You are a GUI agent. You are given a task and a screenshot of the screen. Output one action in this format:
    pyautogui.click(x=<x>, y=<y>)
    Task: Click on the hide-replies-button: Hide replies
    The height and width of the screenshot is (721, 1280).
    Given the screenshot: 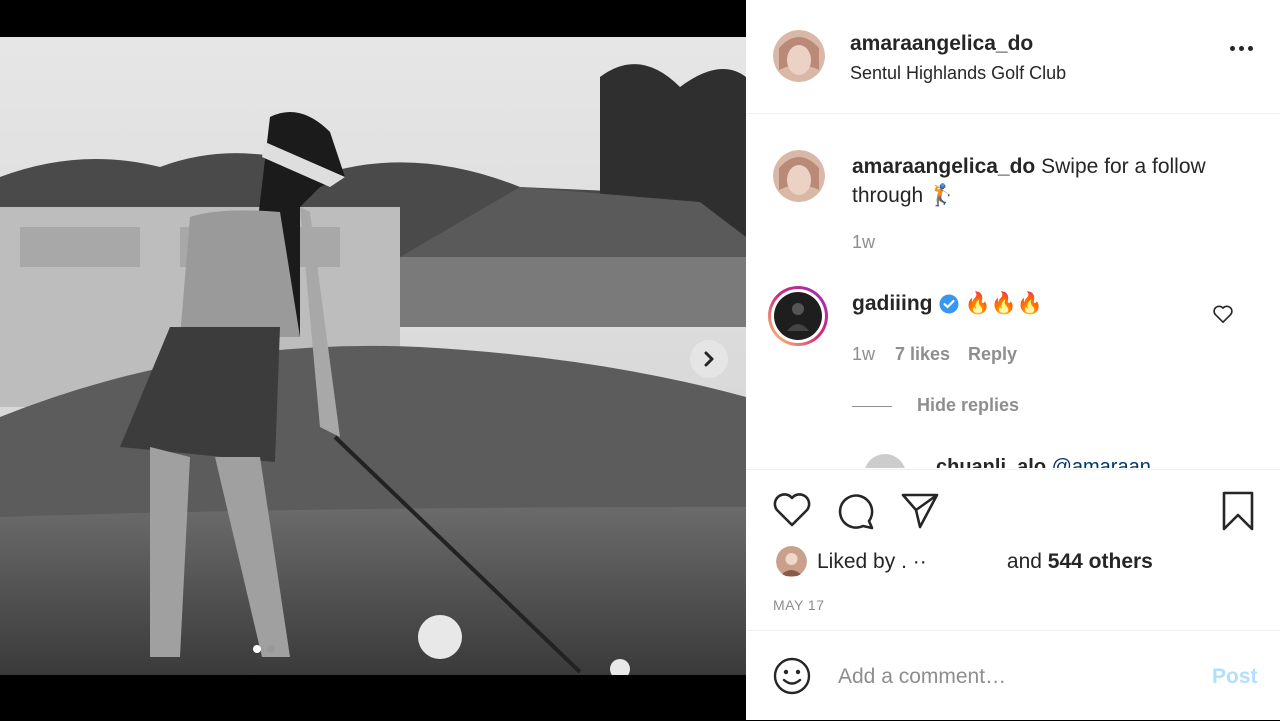 What is the action you would take?
    pyautogui.click(x=968, y=405)
    